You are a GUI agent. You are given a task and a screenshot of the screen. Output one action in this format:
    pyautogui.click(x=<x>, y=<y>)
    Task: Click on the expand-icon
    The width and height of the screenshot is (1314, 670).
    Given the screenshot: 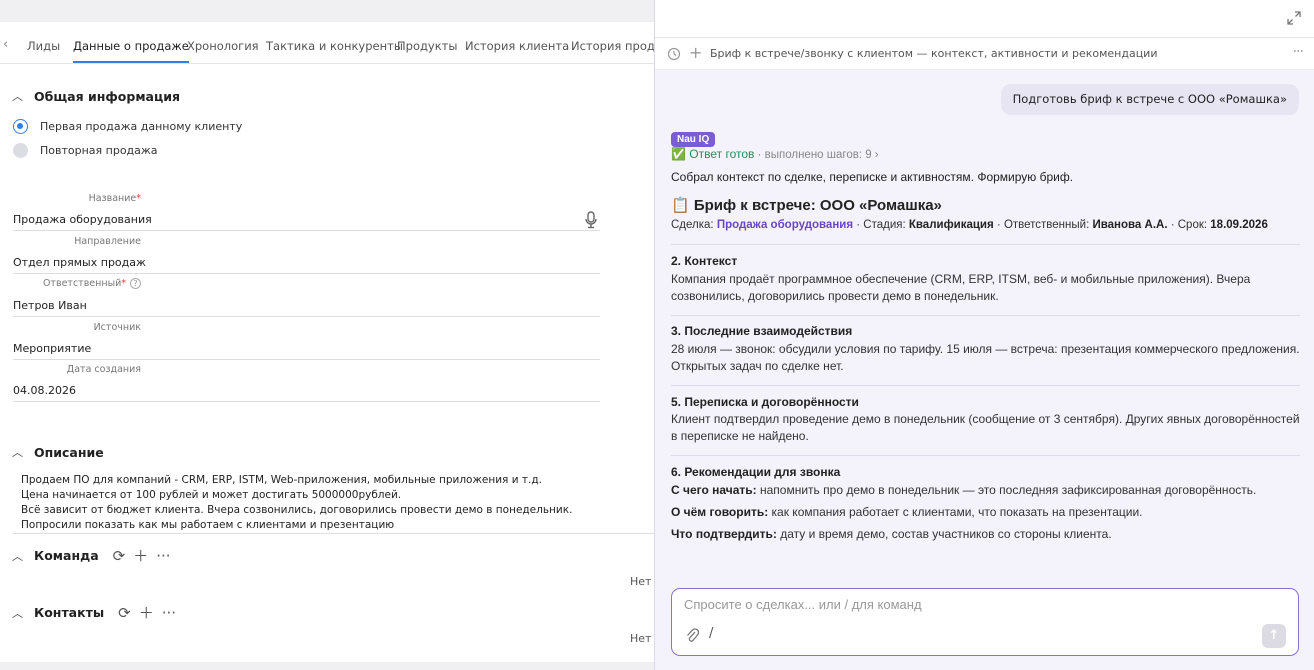 What is the action you would take?
    pyautogui.click(x=1294, y=18)
    